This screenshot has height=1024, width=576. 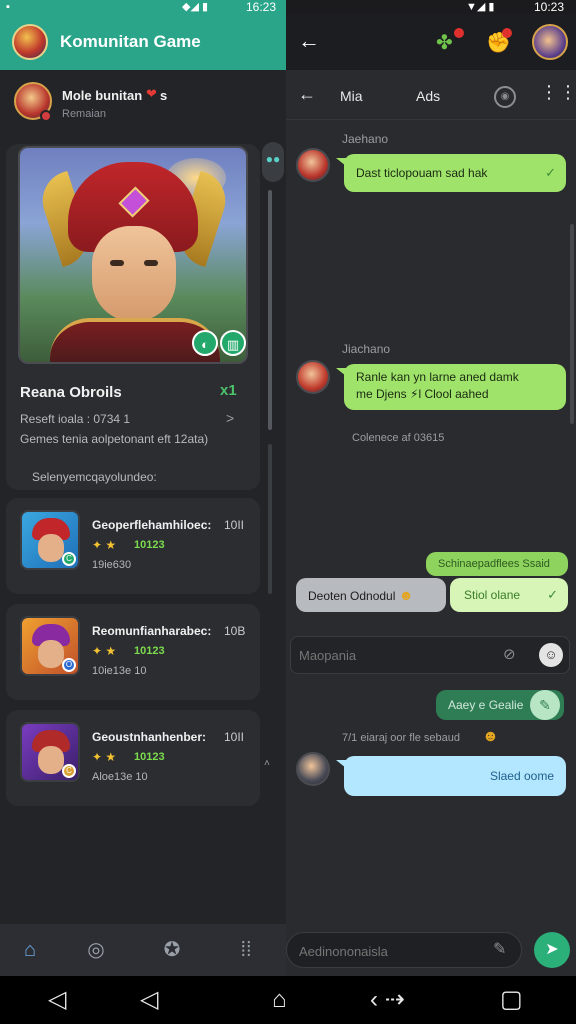 What do you see at coordinates (509, 654) in the screenshot?
I see `attach-icon: ⊘` at bounding box center [509, 654].